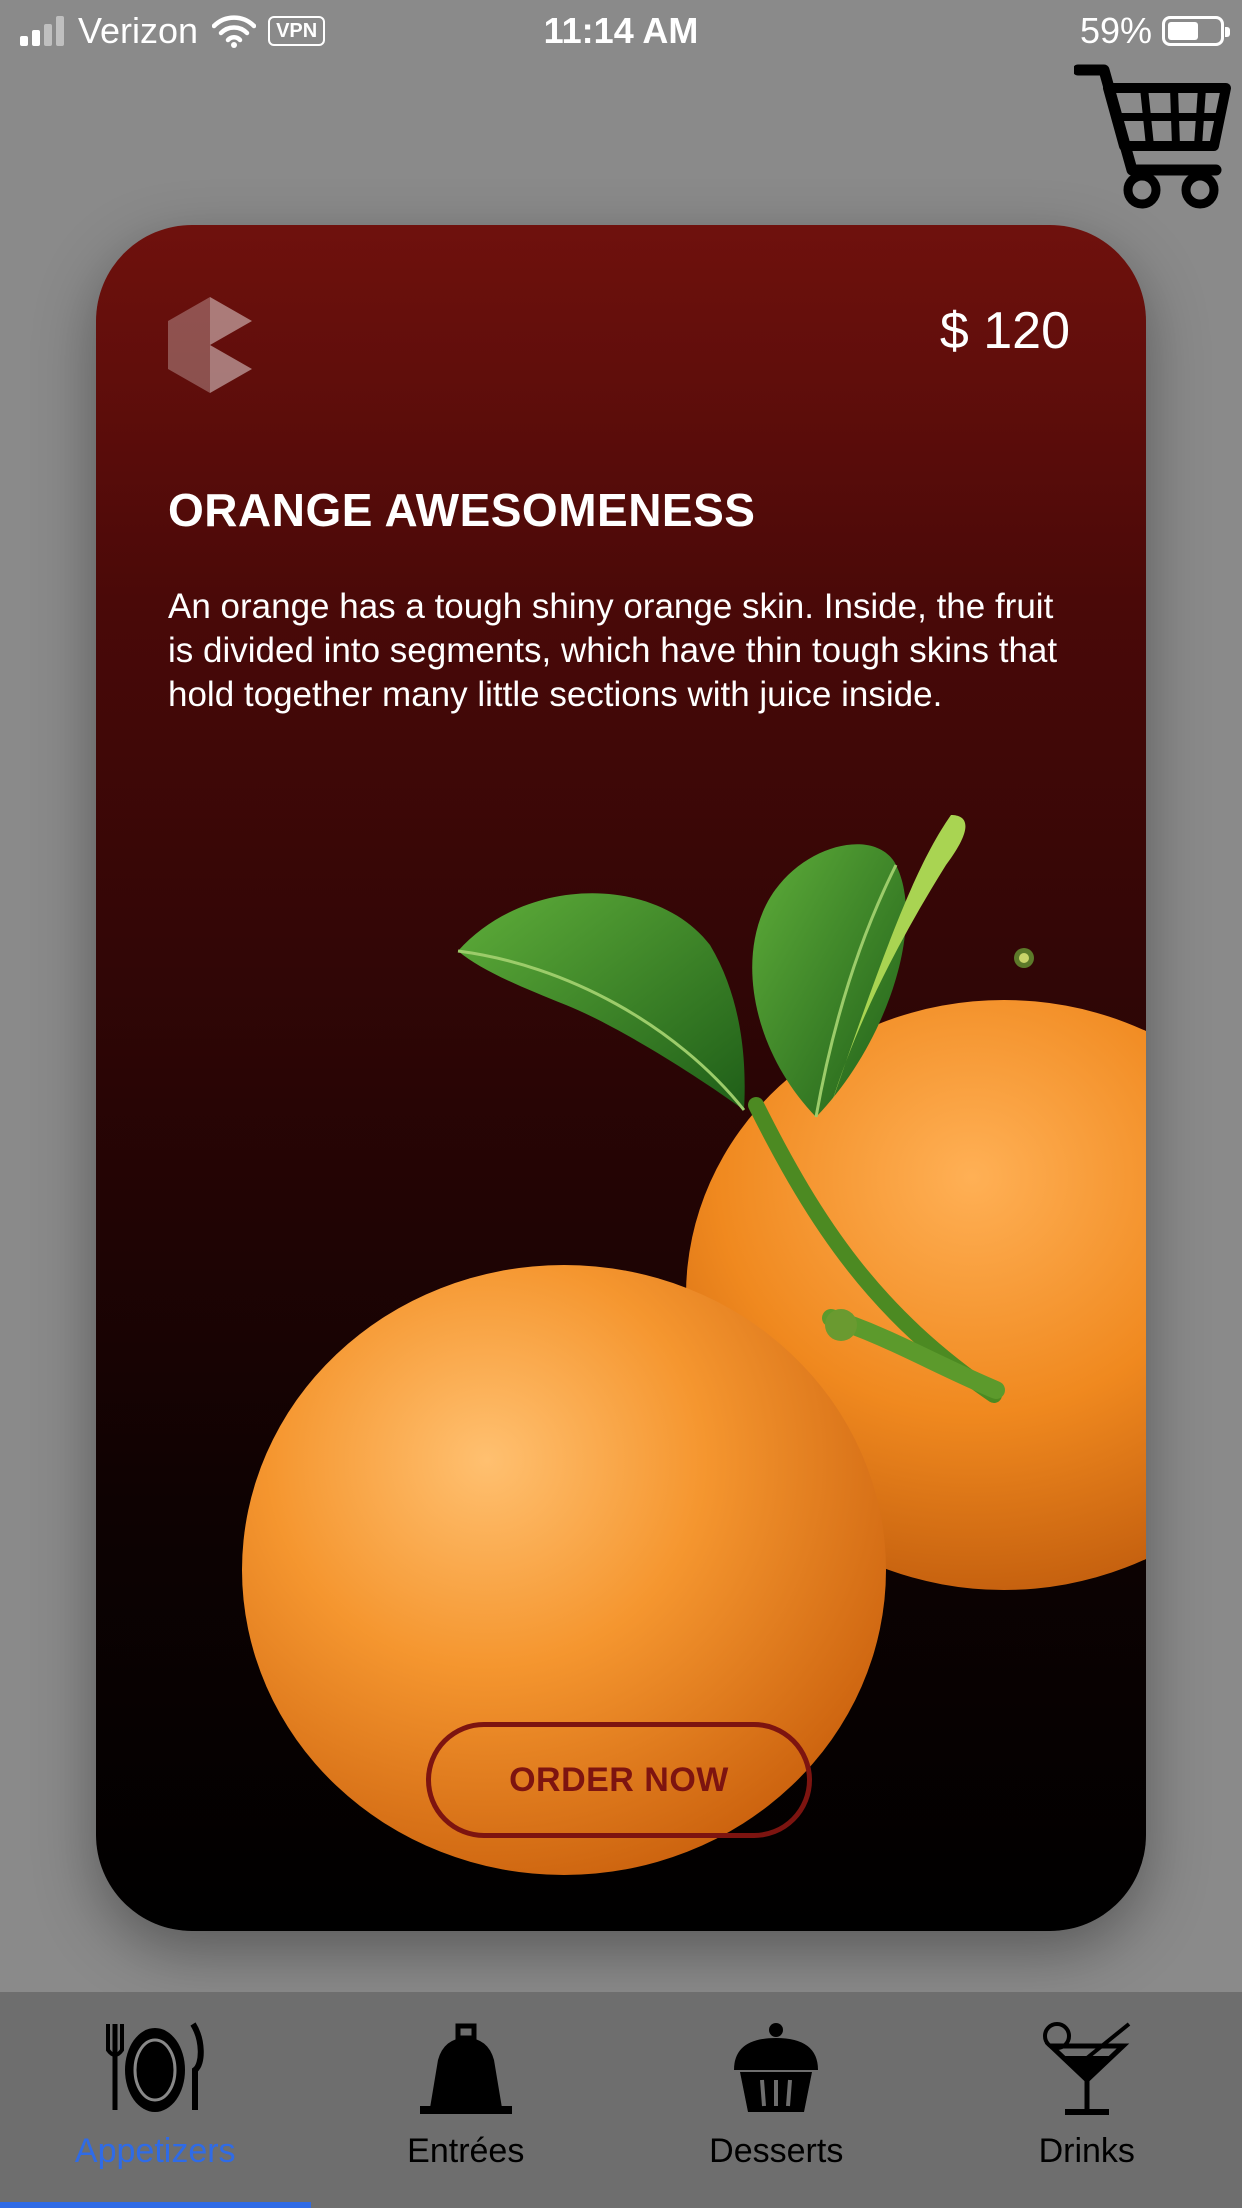 Image resolution: width=1242 pixels, height=2208 pixels. I want to click on tab-entrees: Entrées, so click(466, 2100).